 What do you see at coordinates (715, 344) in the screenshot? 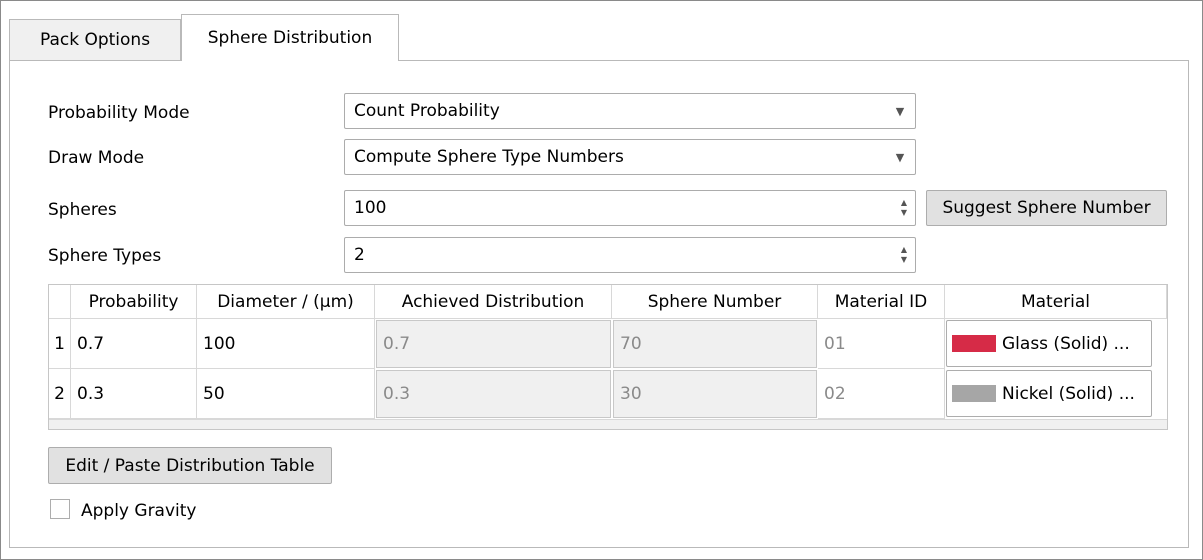
I see `sphere-number-cell: 70` at bounding box center [715, 344].